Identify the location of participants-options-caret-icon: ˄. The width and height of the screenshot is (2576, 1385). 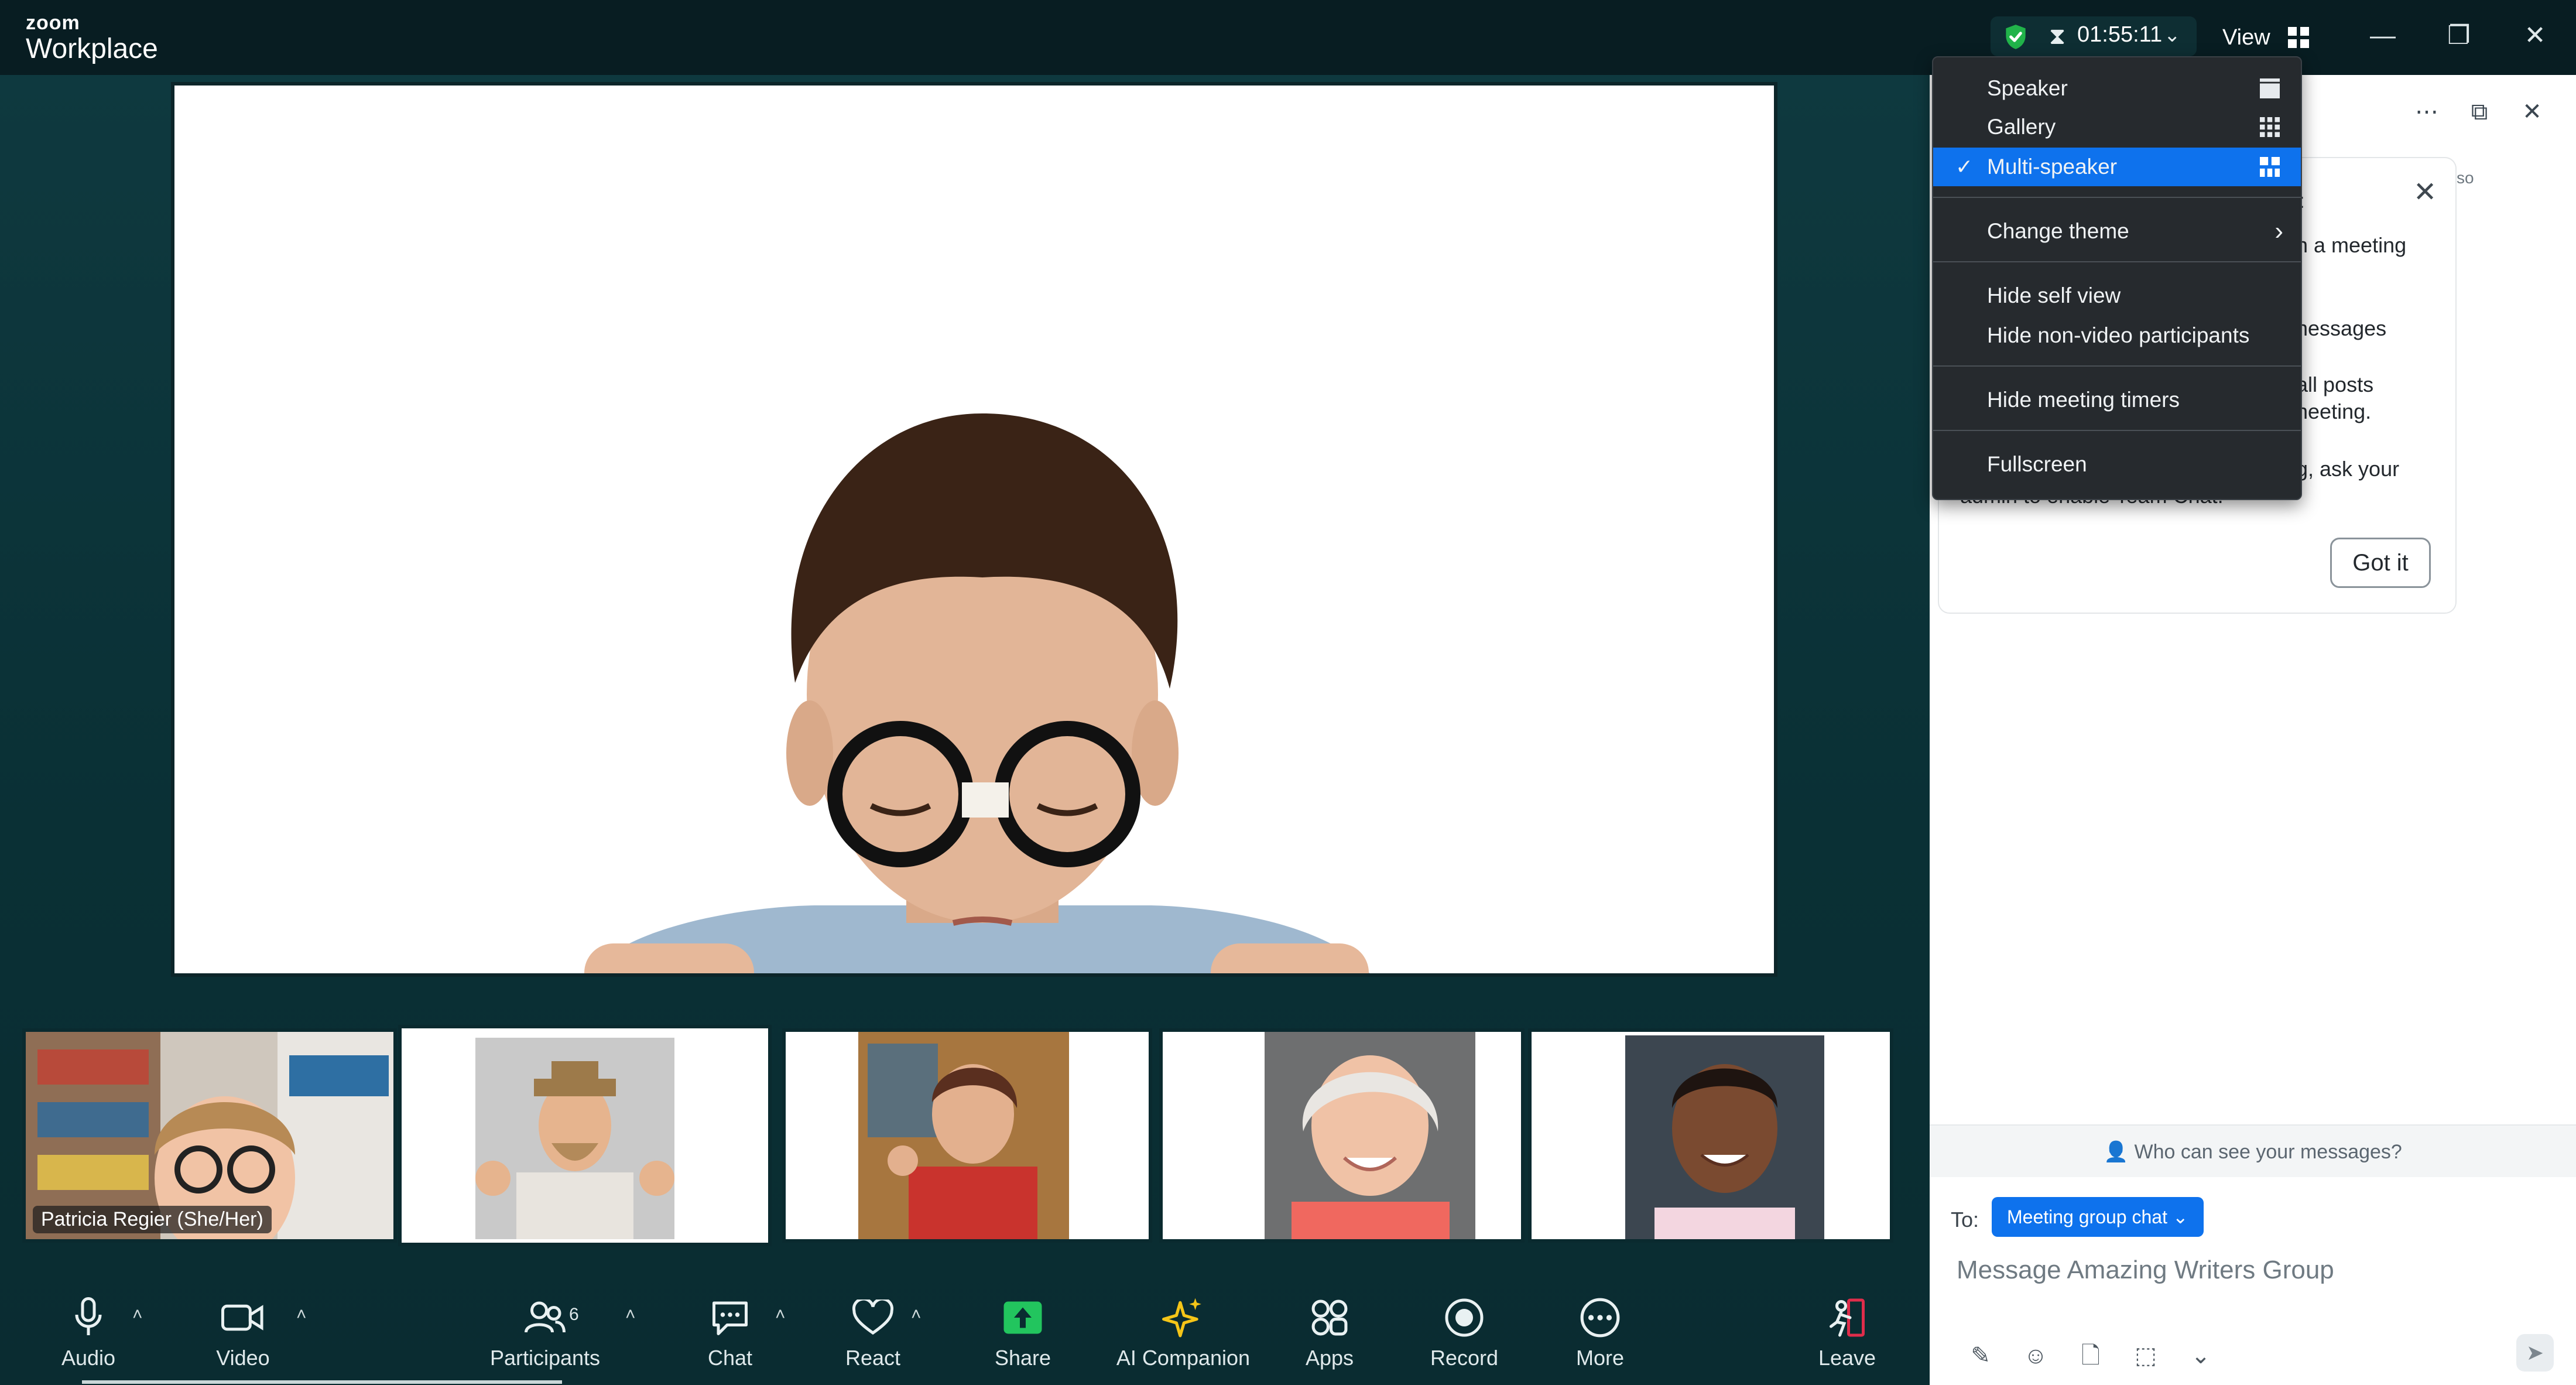
(630, 1315).